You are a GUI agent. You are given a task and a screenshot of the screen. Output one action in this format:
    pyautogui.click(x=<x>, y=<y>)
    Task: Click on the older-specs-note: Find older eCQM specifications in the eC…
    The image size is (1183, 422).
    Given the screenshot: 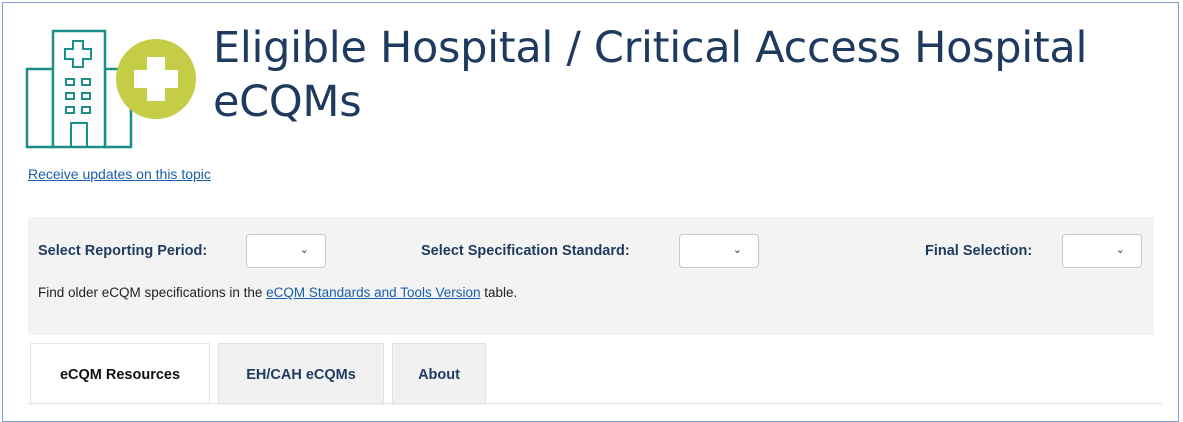 What is the action you would take?
    pyautogui.click(x=277, y=292)
    